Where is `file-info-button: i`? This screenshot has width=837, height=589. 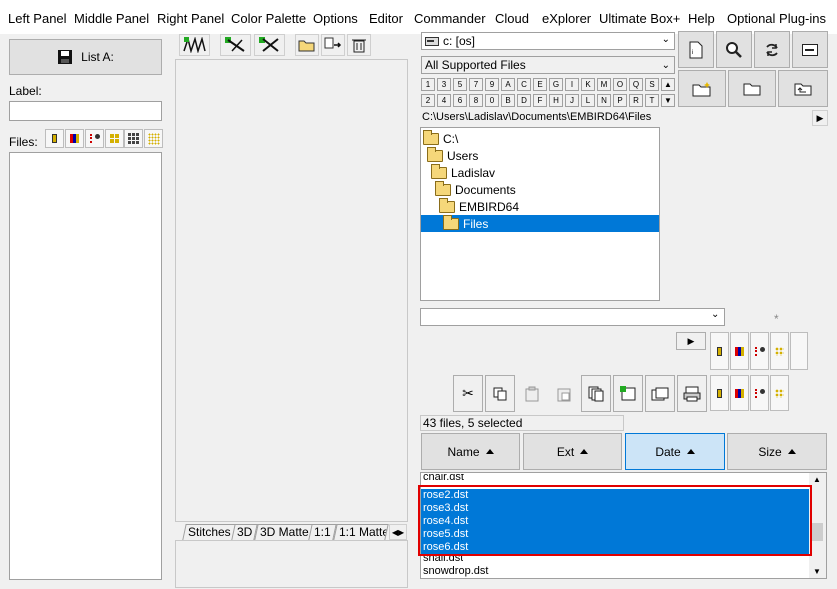
file-info-button: i is located at coordinates (696, 49).